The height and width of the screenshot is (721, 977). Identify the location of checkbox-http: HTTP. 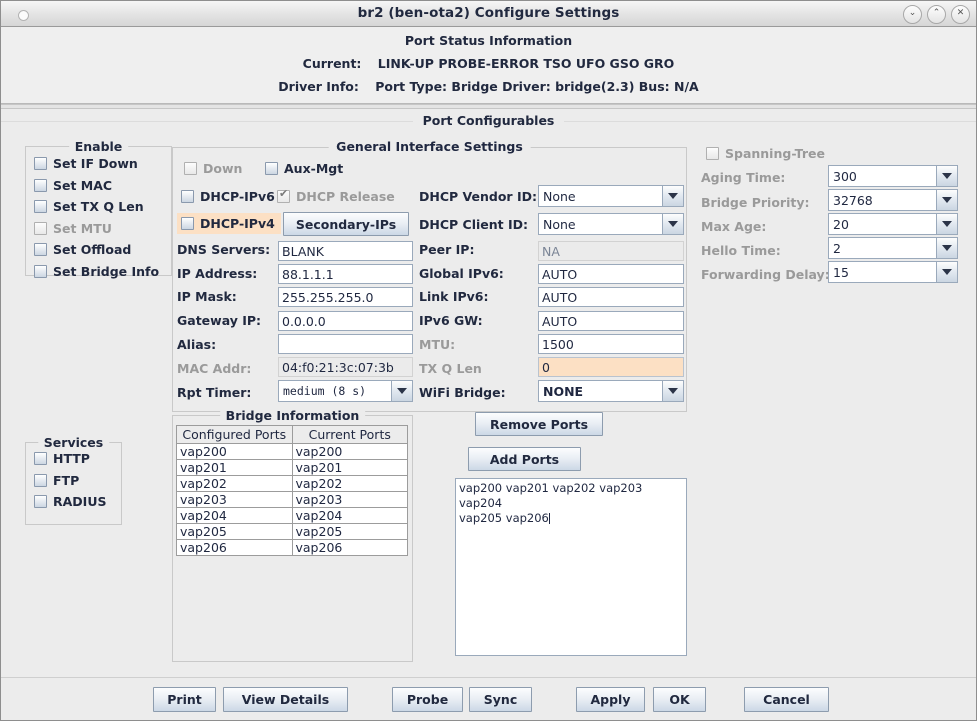
(77, 458).